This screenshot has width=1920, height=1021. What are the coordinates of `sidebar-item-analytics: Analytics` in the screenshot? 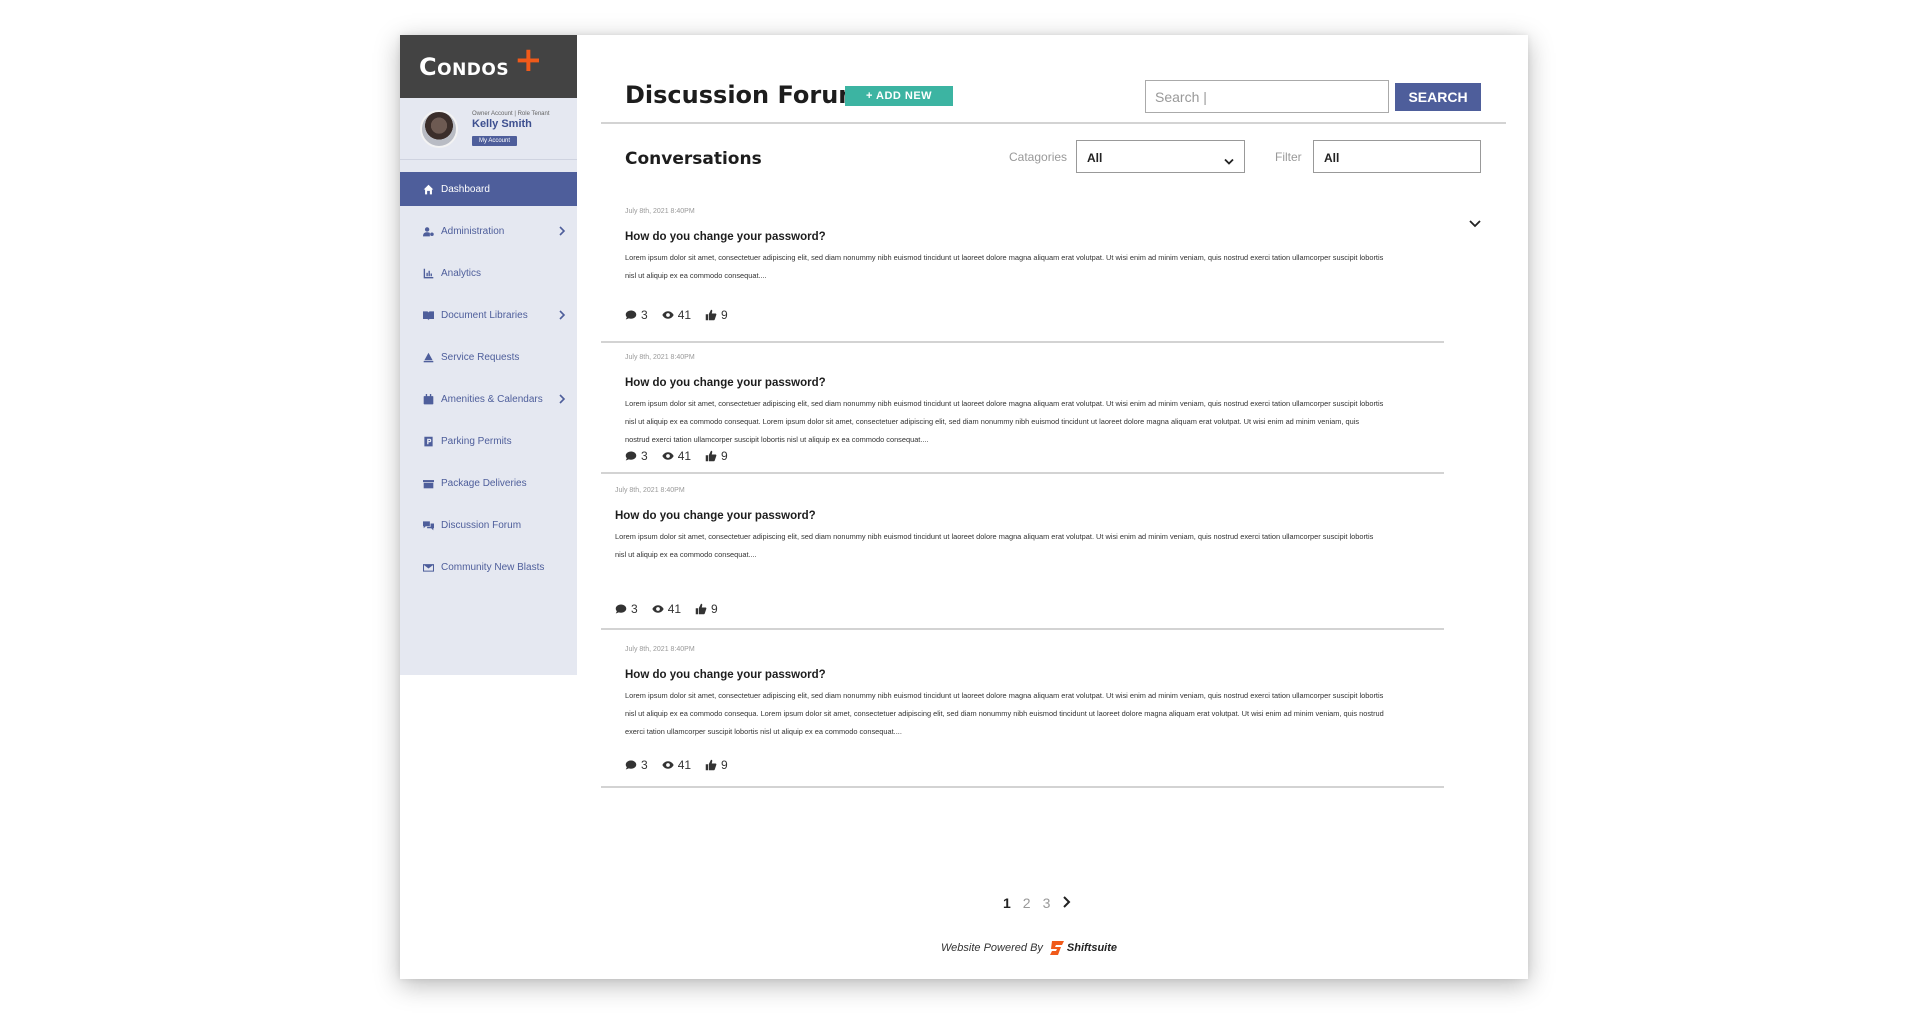 It's located at (488, 273).